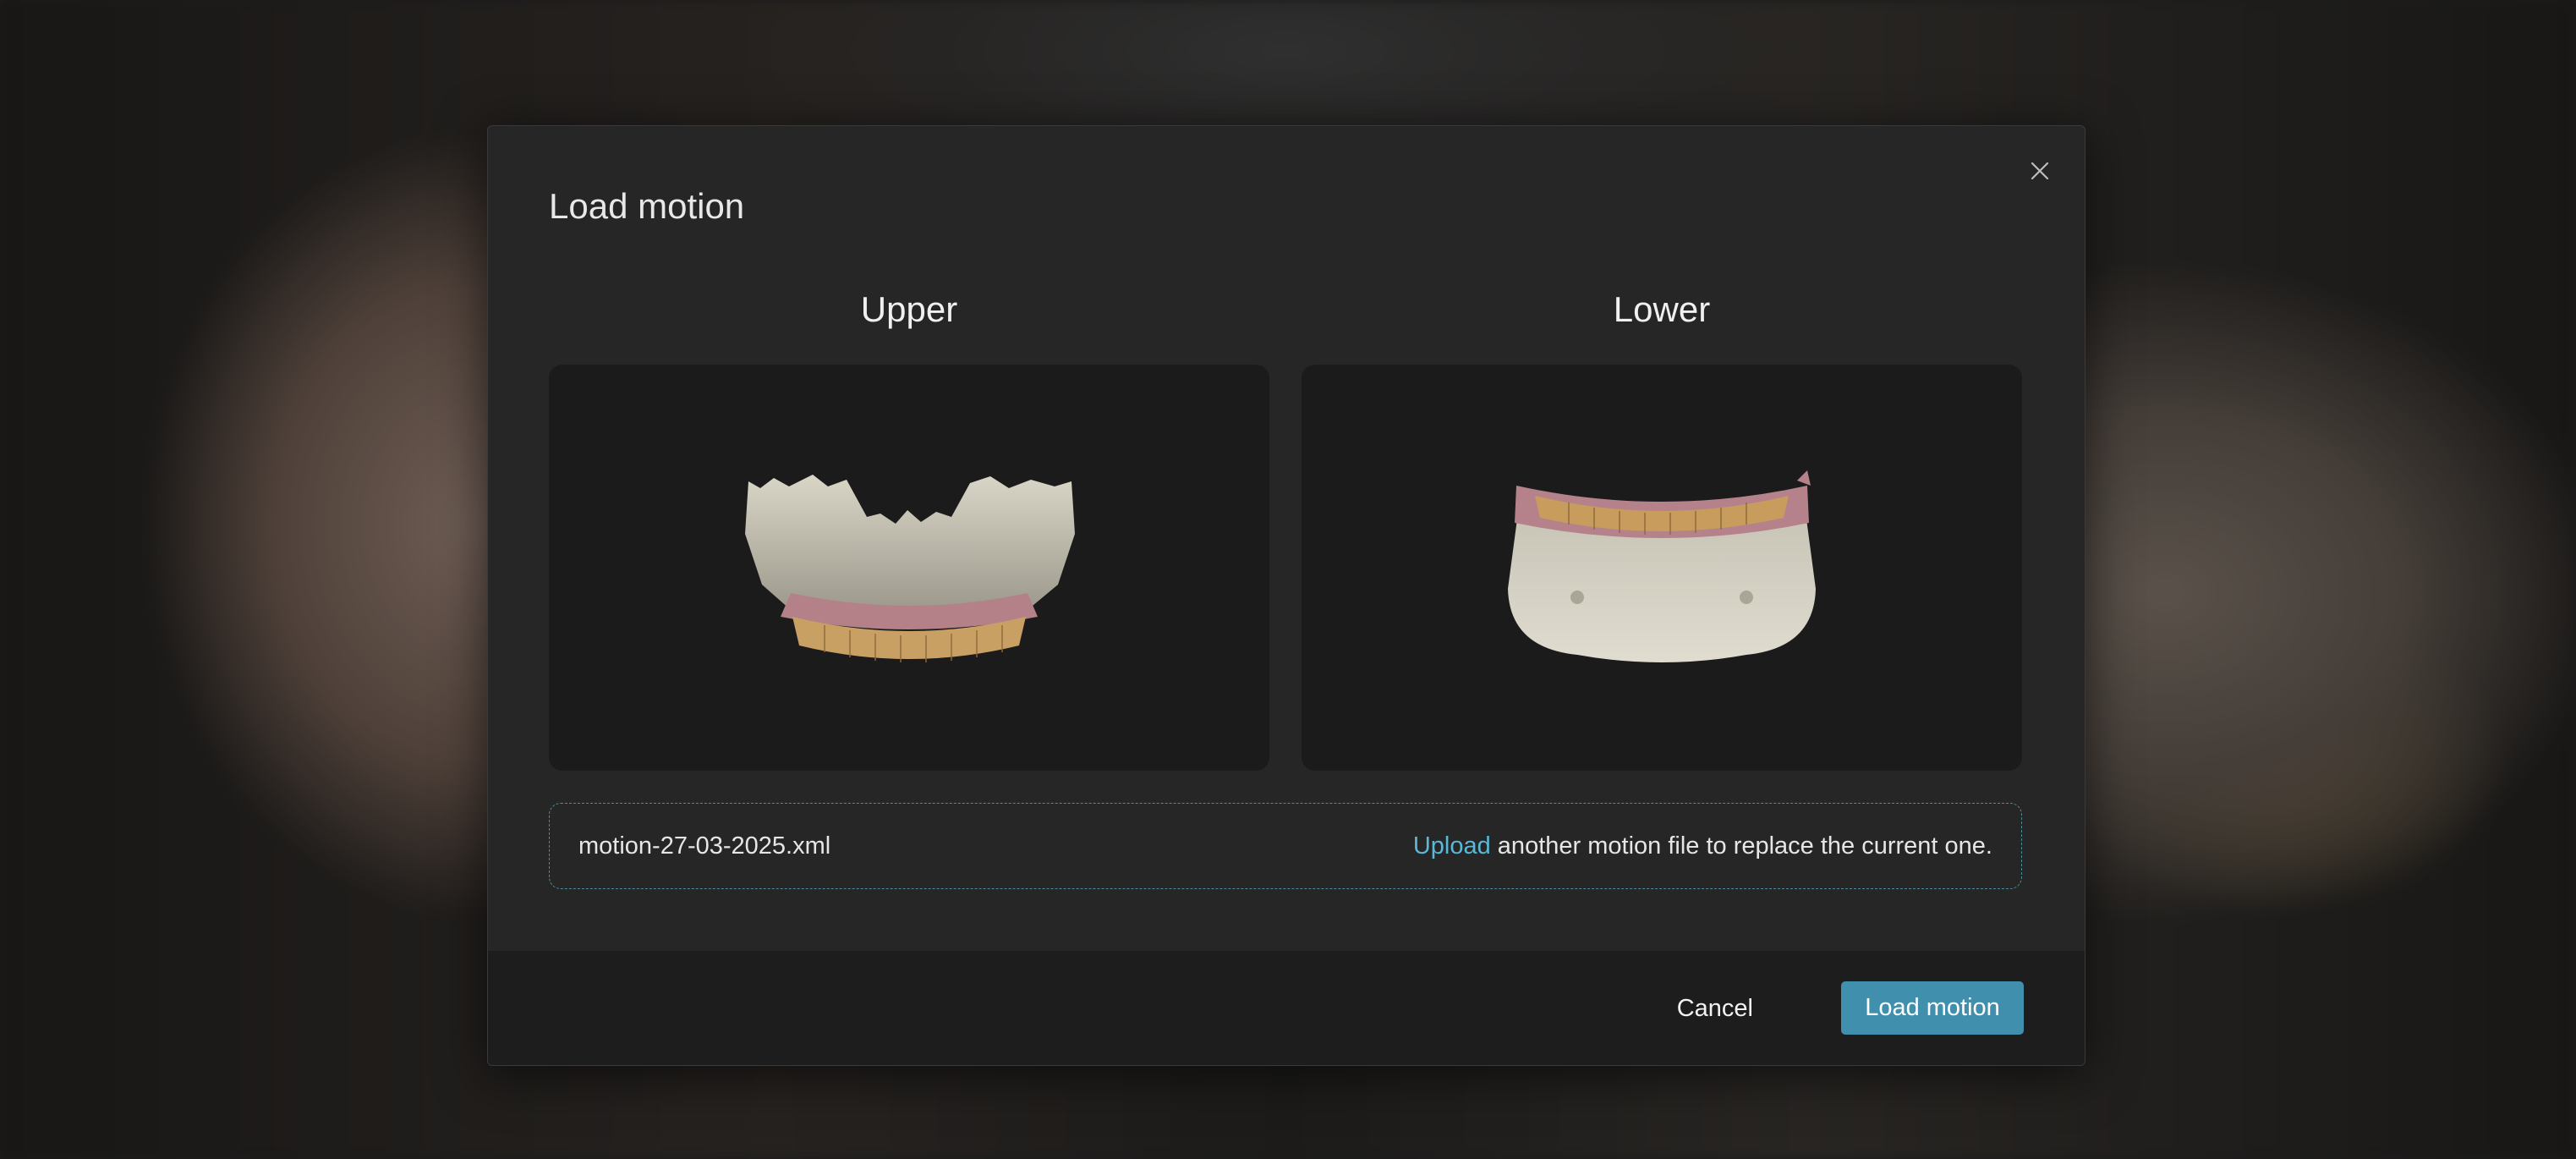 The image size is (2576, 1159). I want to click on upload-link: Upload, so click(1452, 846).